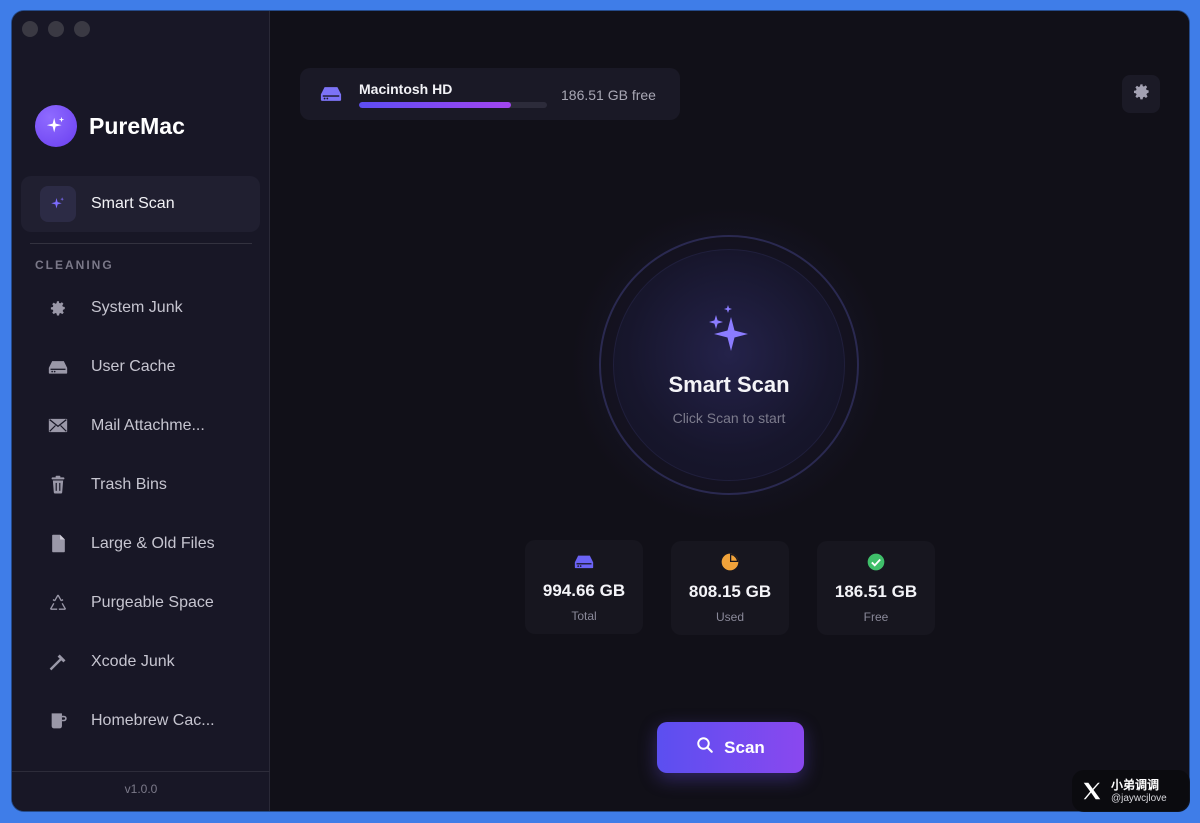 The image size is (1200, 823). What do you see at coordinates (30, 29) in the screenshot?
I see `close-window-button` at bounding box center [30, 29].